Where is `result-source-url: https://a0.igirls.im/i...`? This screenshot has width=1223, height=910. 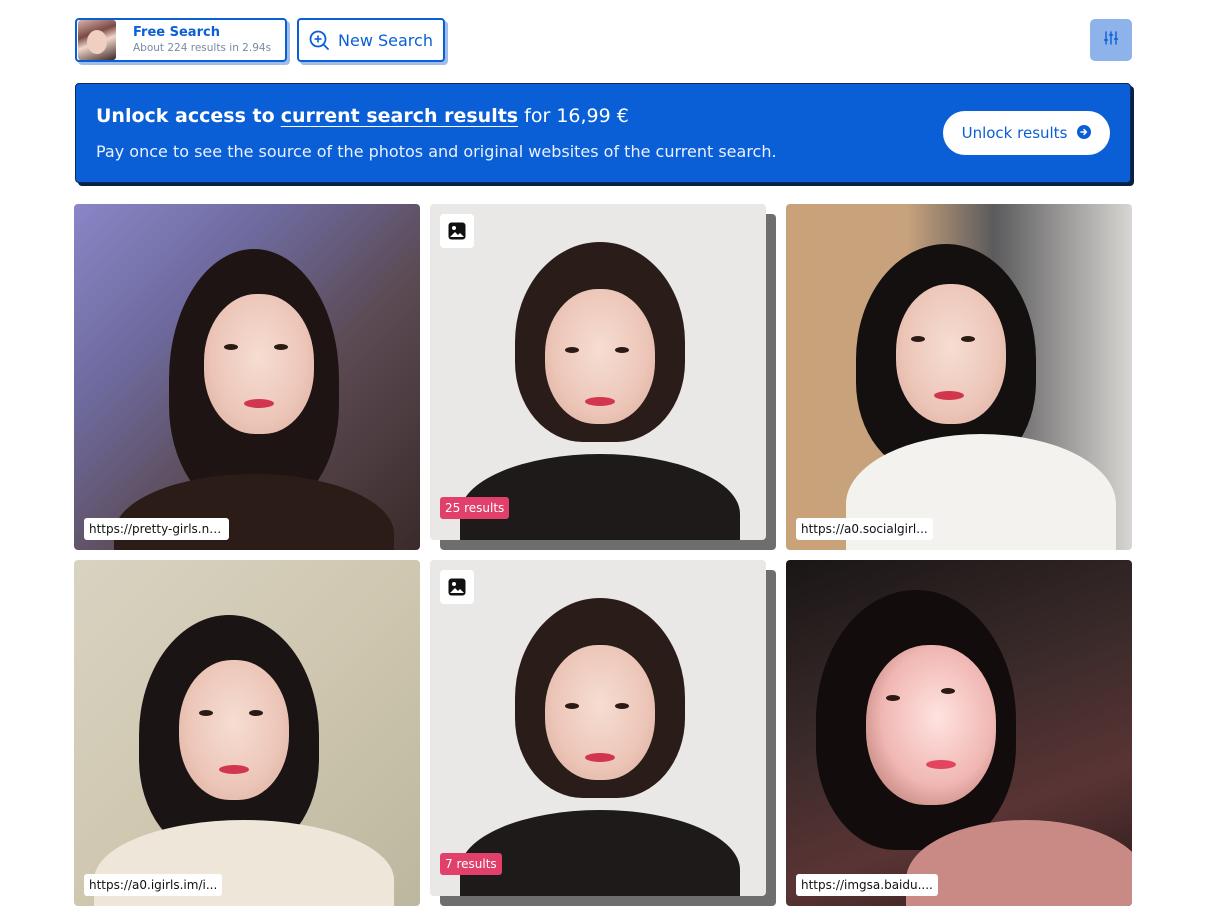
result-source-url: https://a0.igirls.im/i... is located at coordinates (153, 885).